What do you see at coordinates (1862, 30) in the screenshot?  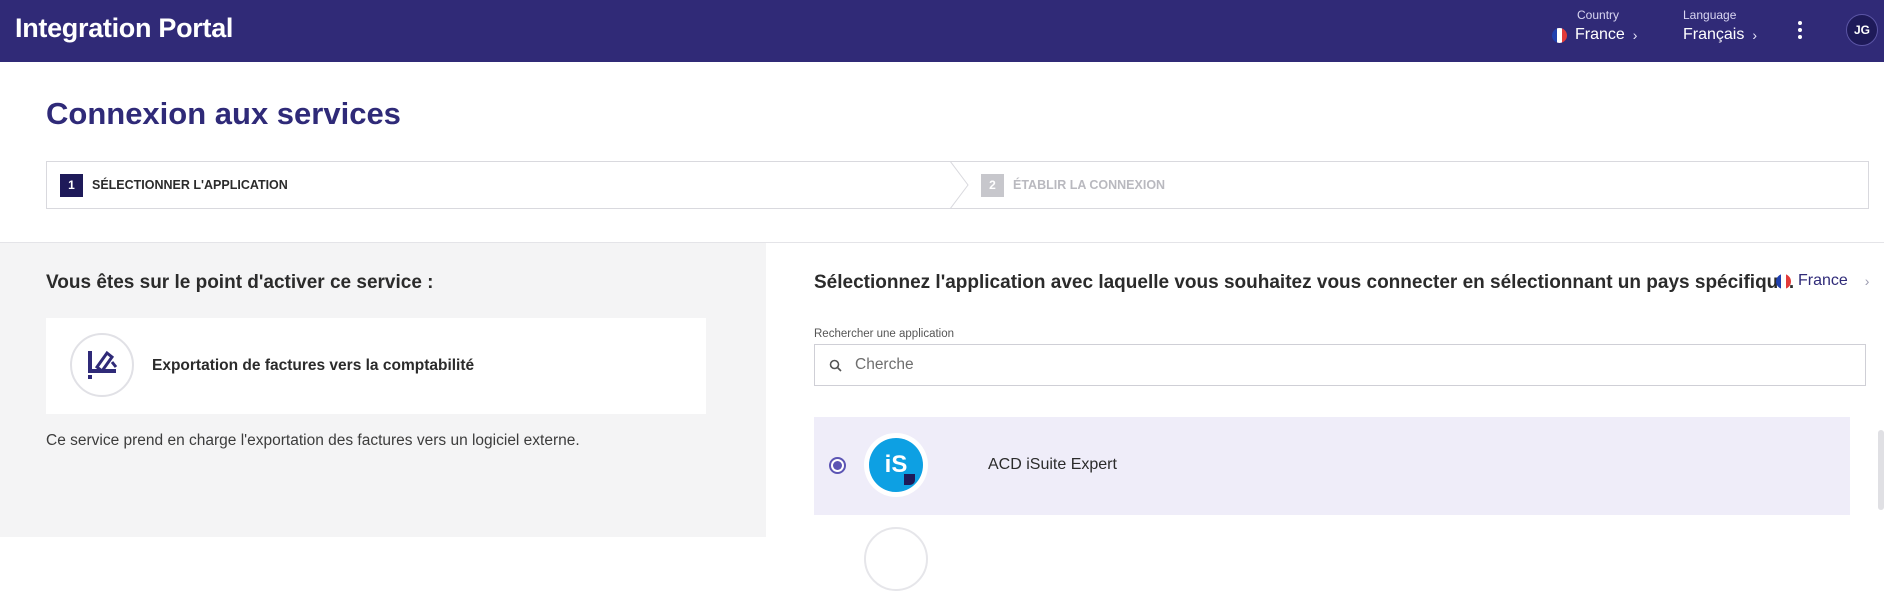 I see `user-avatar: JG` at bounding box center [1862, 30].